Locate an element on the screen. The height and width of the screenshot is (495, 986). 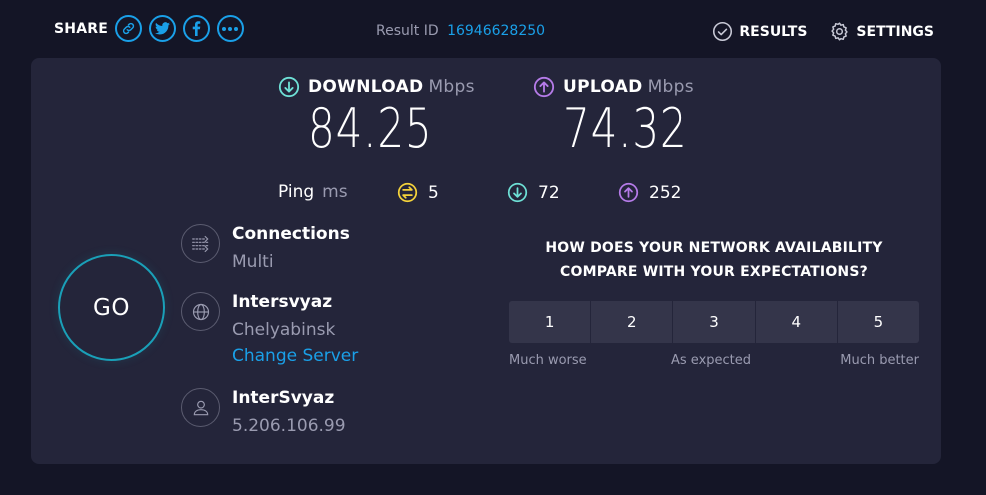
ping-row: Ping ms 5 72 252 is located at coordinates (479, 192).